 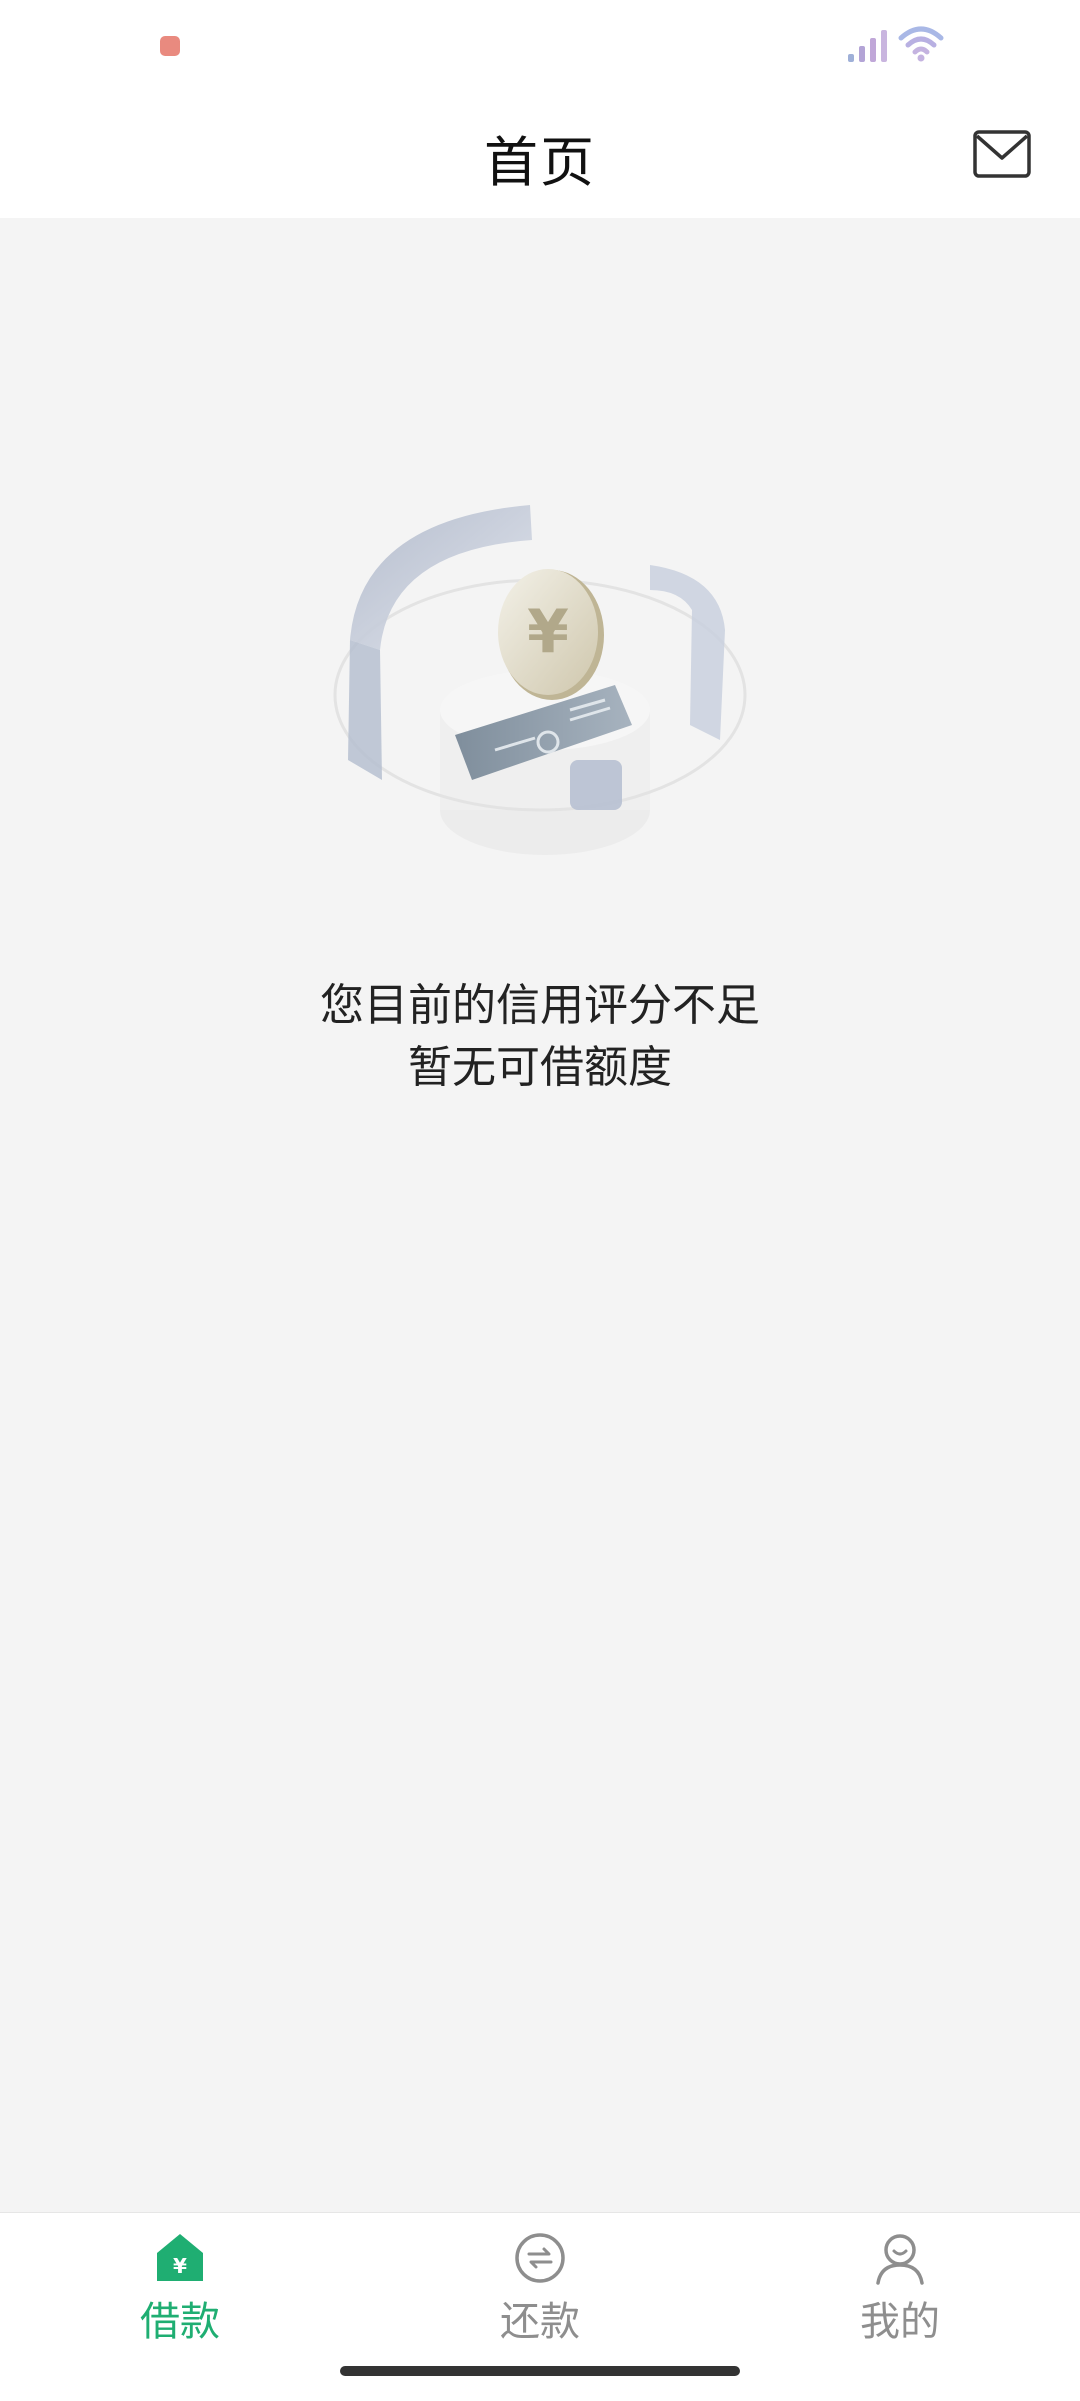 I want to click on mail-icon, so click(x=1002, y=154).